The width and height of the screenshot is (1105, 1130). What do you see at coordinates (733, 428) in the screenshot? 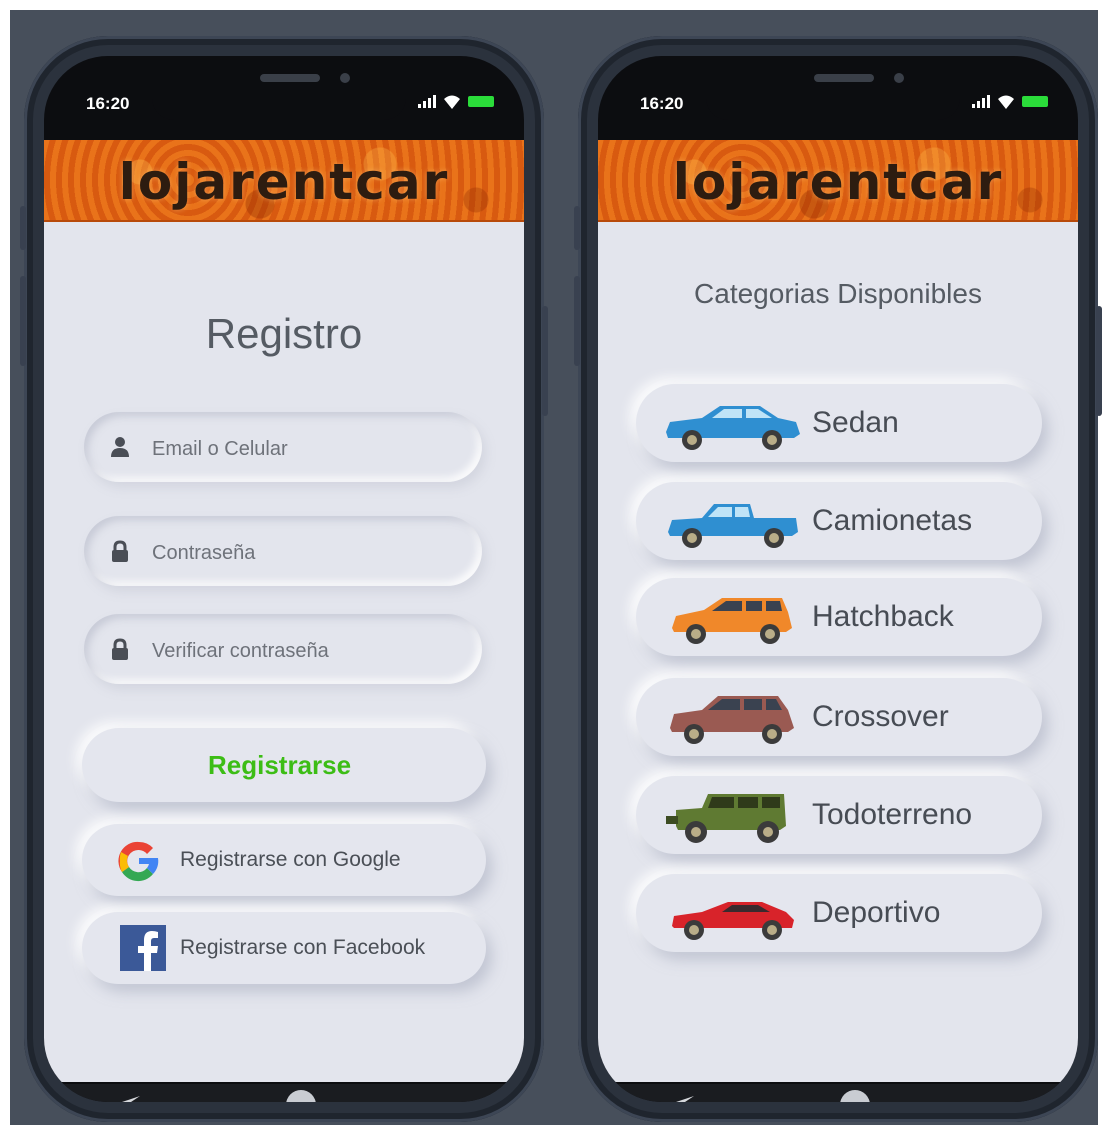
I see `sedan-car-icon` at bounding box center [733, 428].